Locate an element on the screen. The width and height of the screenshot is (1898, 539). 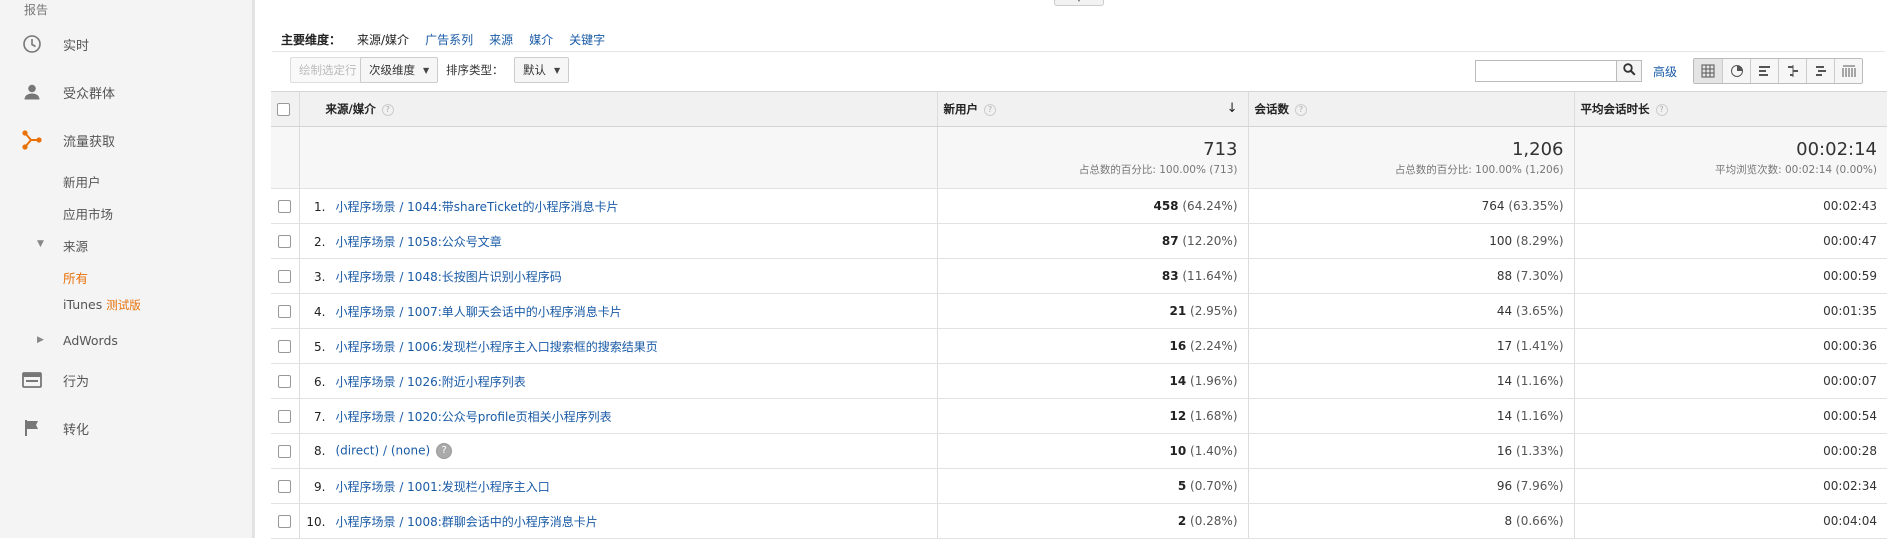
table-search-input is located at coordinates (1546, 71).